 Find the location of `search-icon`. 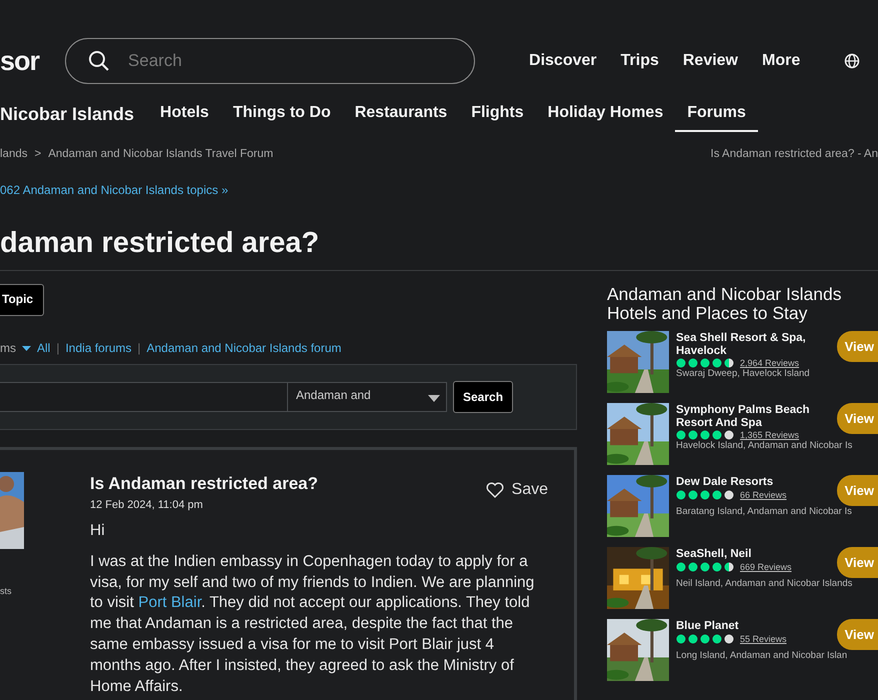

search-icon is located at coordinates (99, 60).